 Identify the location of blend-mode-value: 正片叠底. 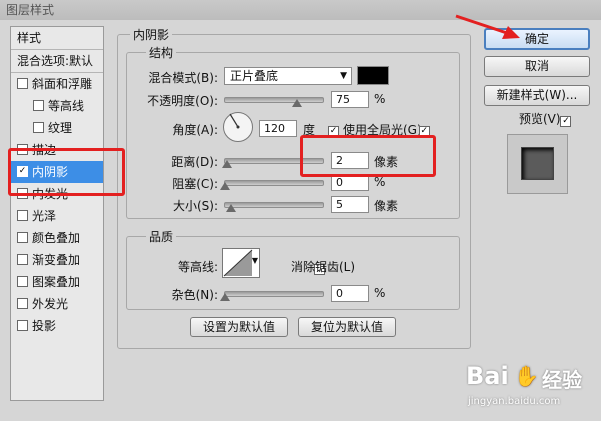
(254, 76).